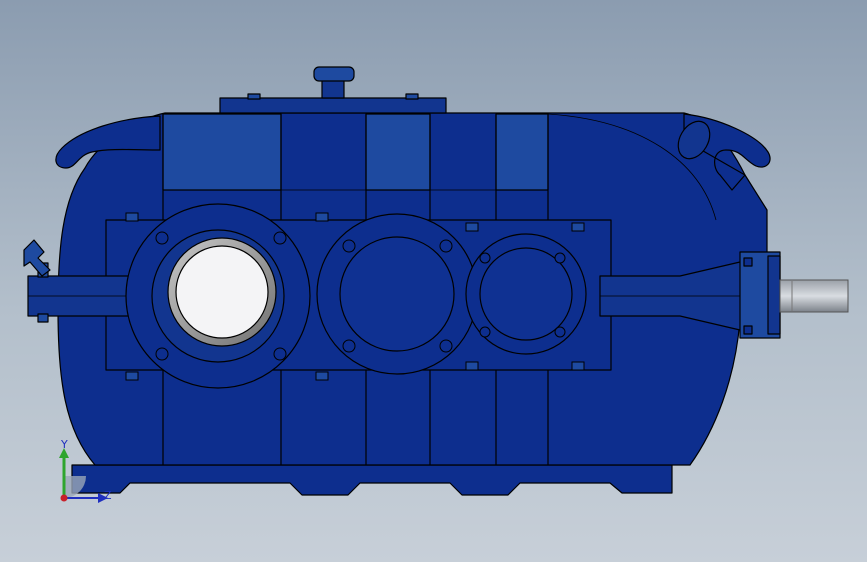 This screenshot has width=867, height=562. I want to click on z-axis-label: Z, so click(108, 495).